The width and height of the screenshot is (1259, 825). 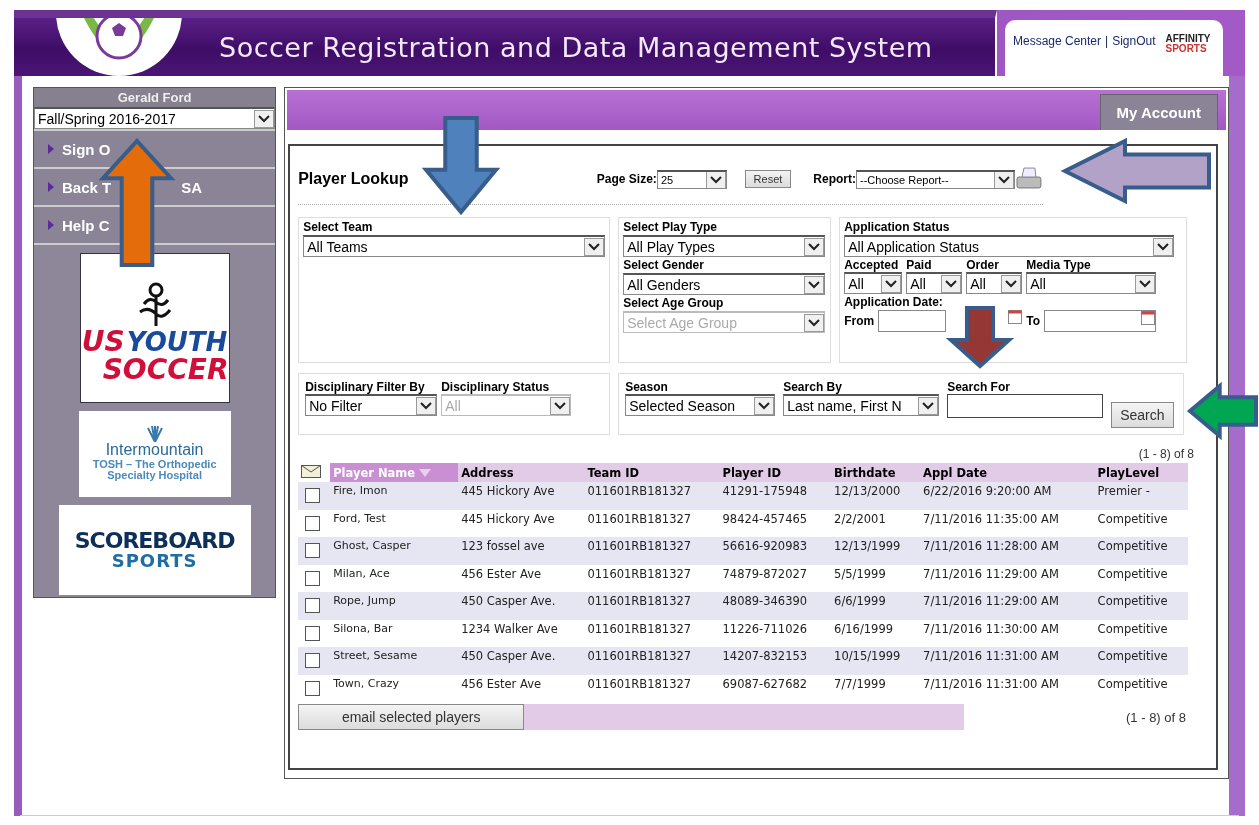 What do you see at coordinates (897, 227) in the screenshot?
I see `application-status-label: Application Status` at bounding box center [897, 227].